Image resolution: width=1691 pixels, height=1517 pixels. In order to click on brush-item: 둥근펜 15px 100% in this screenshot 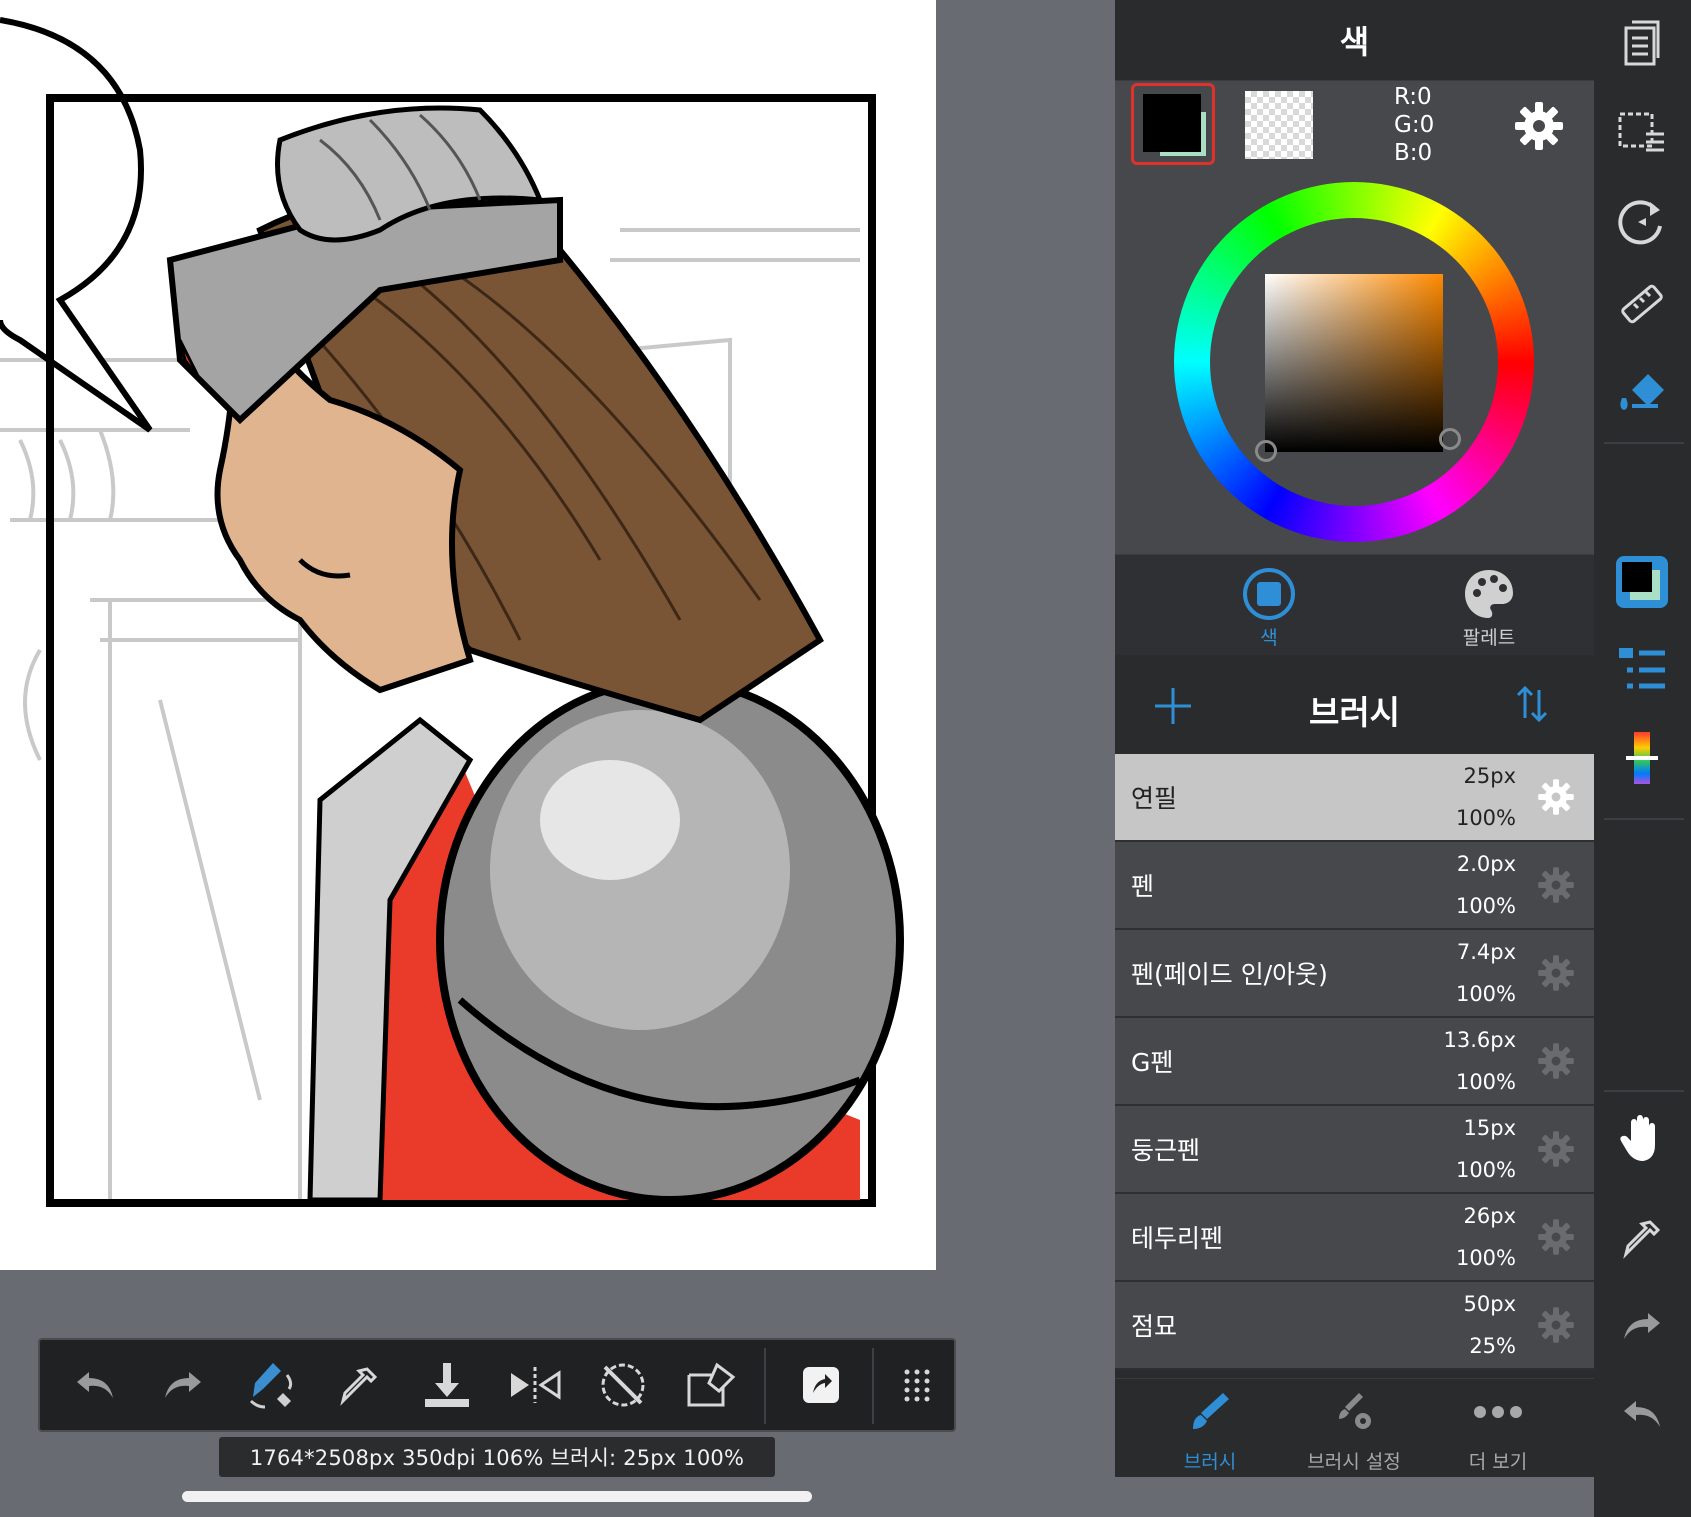, I will do `click(1354, 1150)`.